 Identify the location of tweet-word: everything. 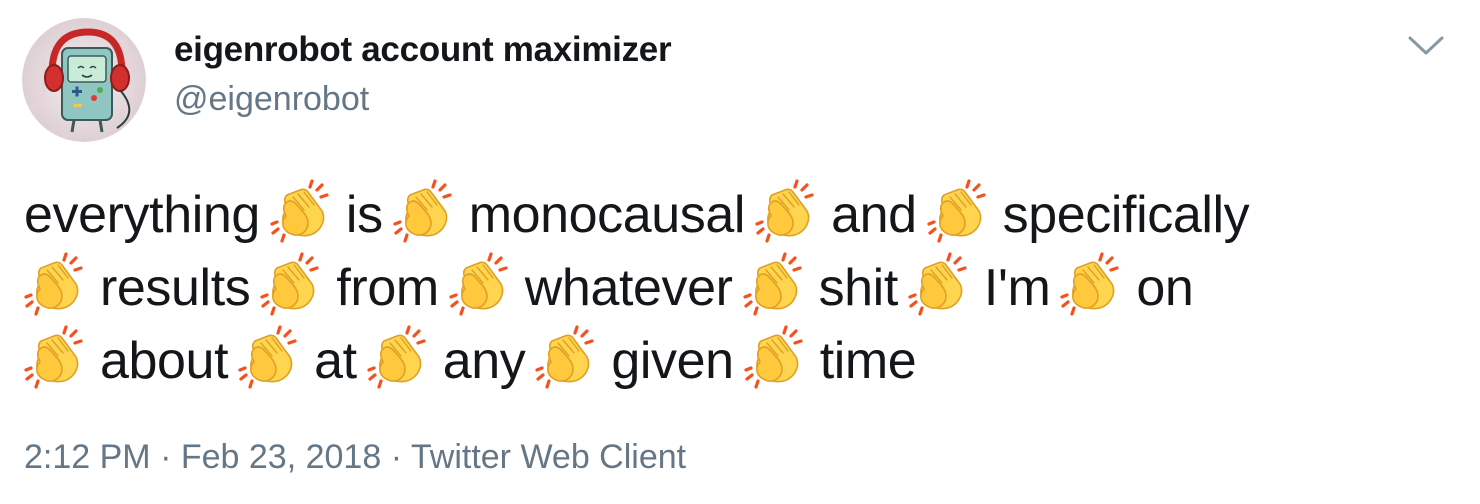
(142, 214).